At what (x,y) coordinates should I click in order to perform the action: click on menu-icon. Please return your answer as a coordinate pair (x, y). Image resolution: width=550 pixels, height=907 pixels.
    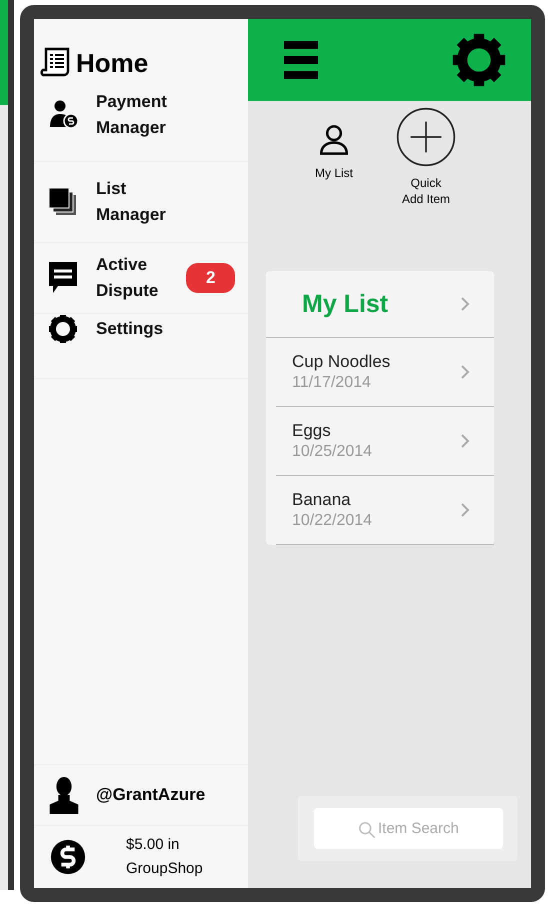
    Looking at the image, I should click on (301, 60).